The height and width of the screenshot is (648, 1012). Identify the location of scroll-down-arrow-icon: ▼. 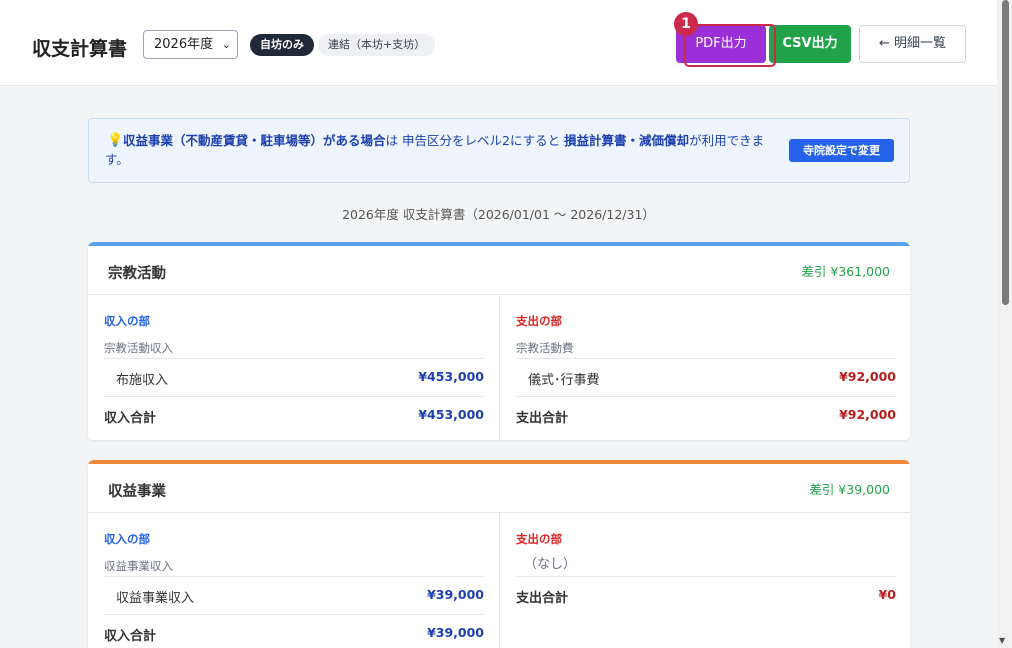
(1002, 640).